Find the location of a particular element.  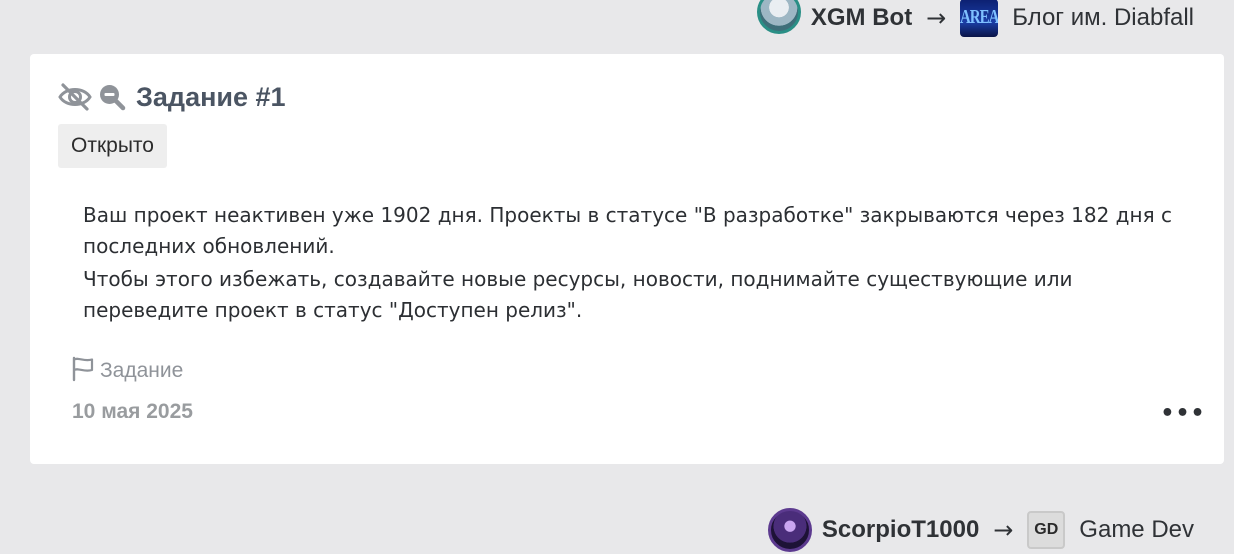

feed-header-bottom: ScorpioT1000 → GD Game Dev is located at coordinates (980, 530).